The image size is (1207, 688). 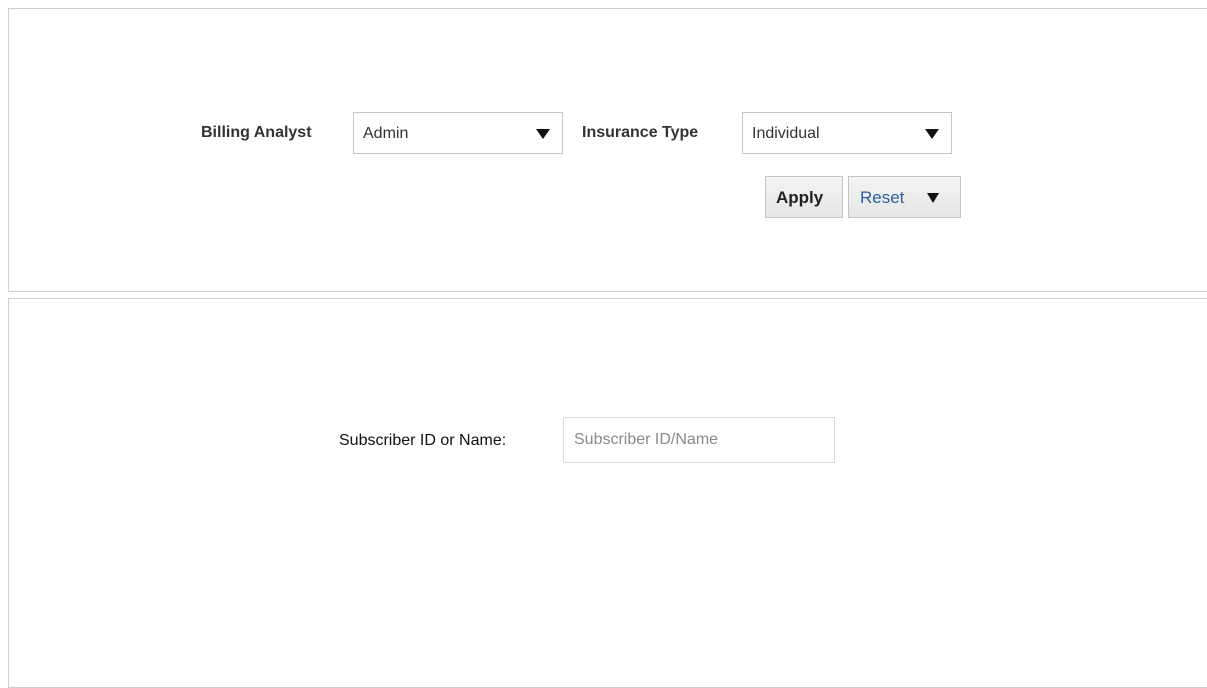 What do you see at coordinates (458, 133) in the screenshot?
I see `billing-analyst-select: Admin` at bounding box center [458, 133].